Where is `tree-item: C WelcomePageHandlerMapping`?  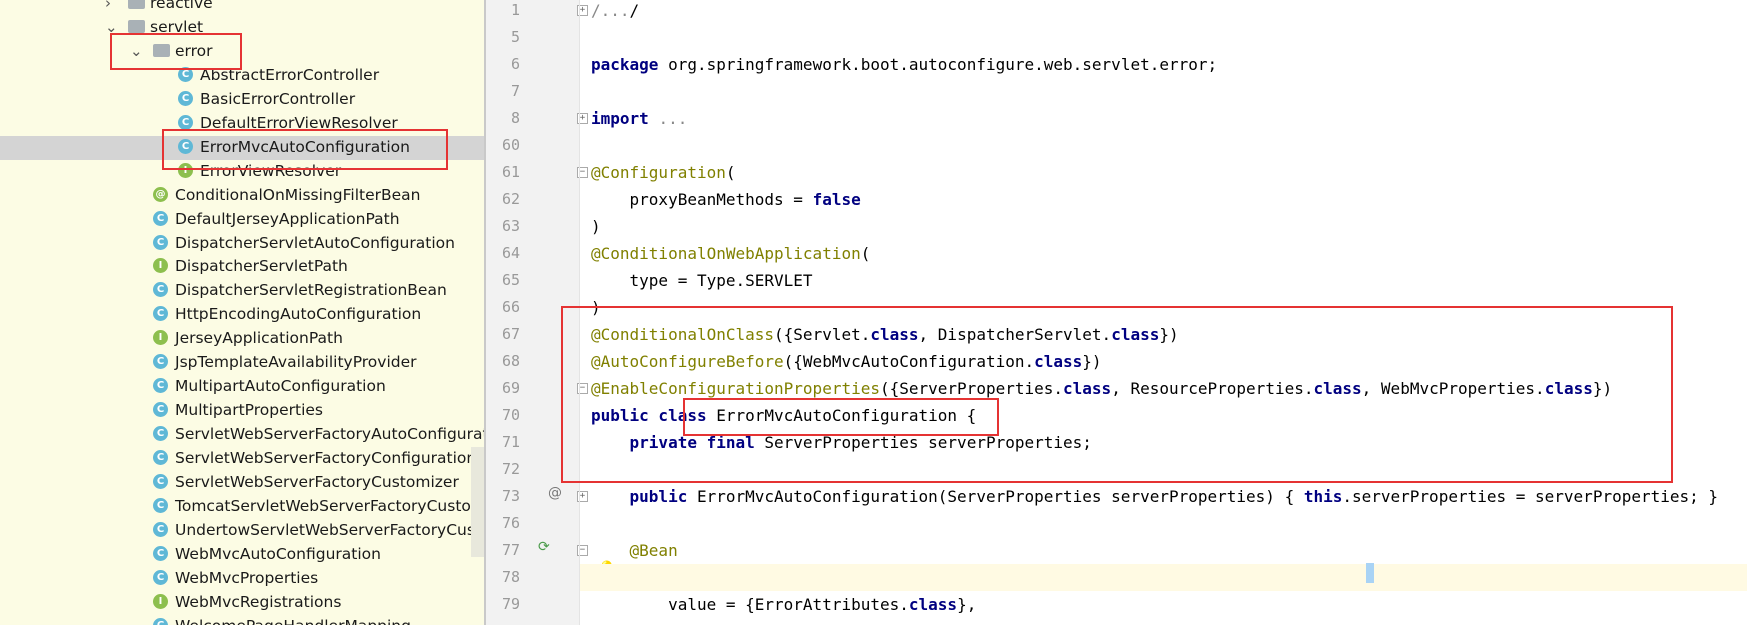
tree-item: C WelcomePageHandlerMapping is located at coordinates (242, 620).